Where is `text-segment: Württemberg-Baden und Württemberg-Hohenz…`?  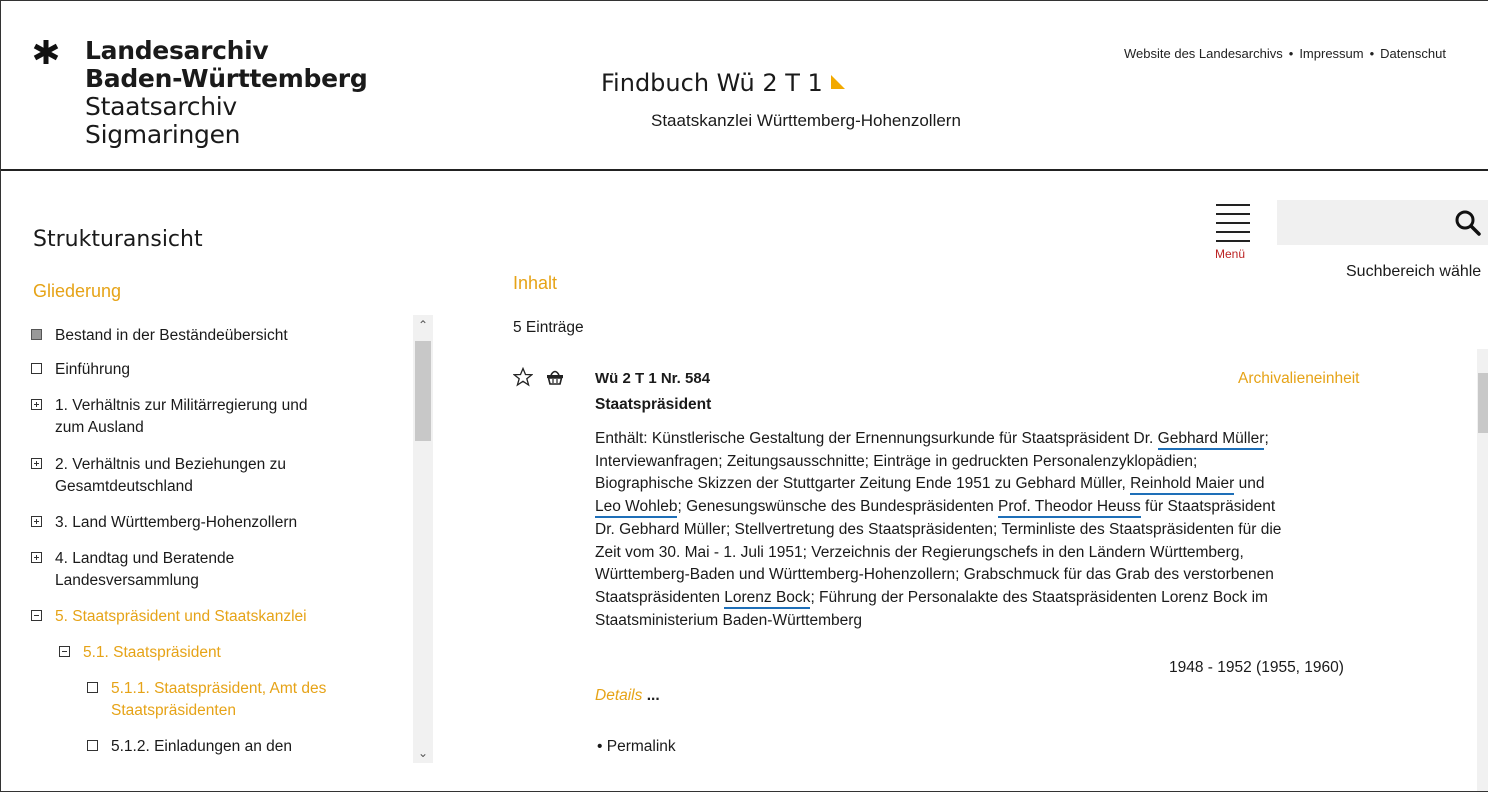 text-segment: Württemberg-Baden und Württemberg-Hohenz… is located at coordinates (934, 575).